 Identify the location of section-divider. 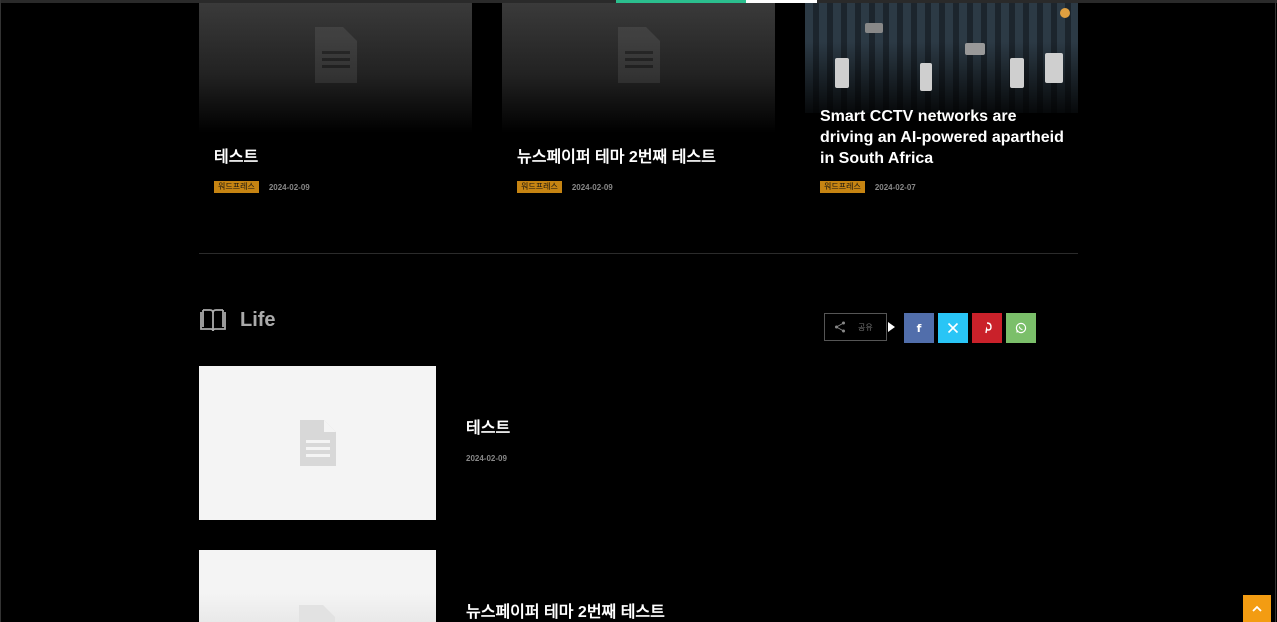
(638, 253).